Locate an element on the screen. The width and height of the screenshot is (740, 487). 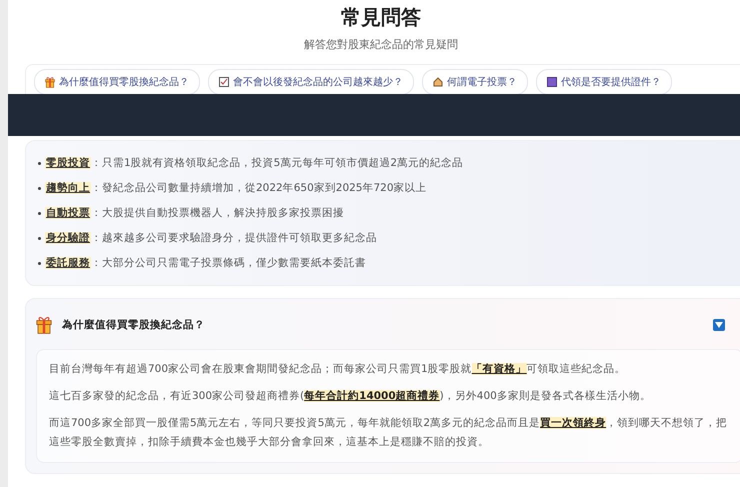
question-link: 會不會以後發紀念品的公司越來越少？ is located at coordinates (311, 82).